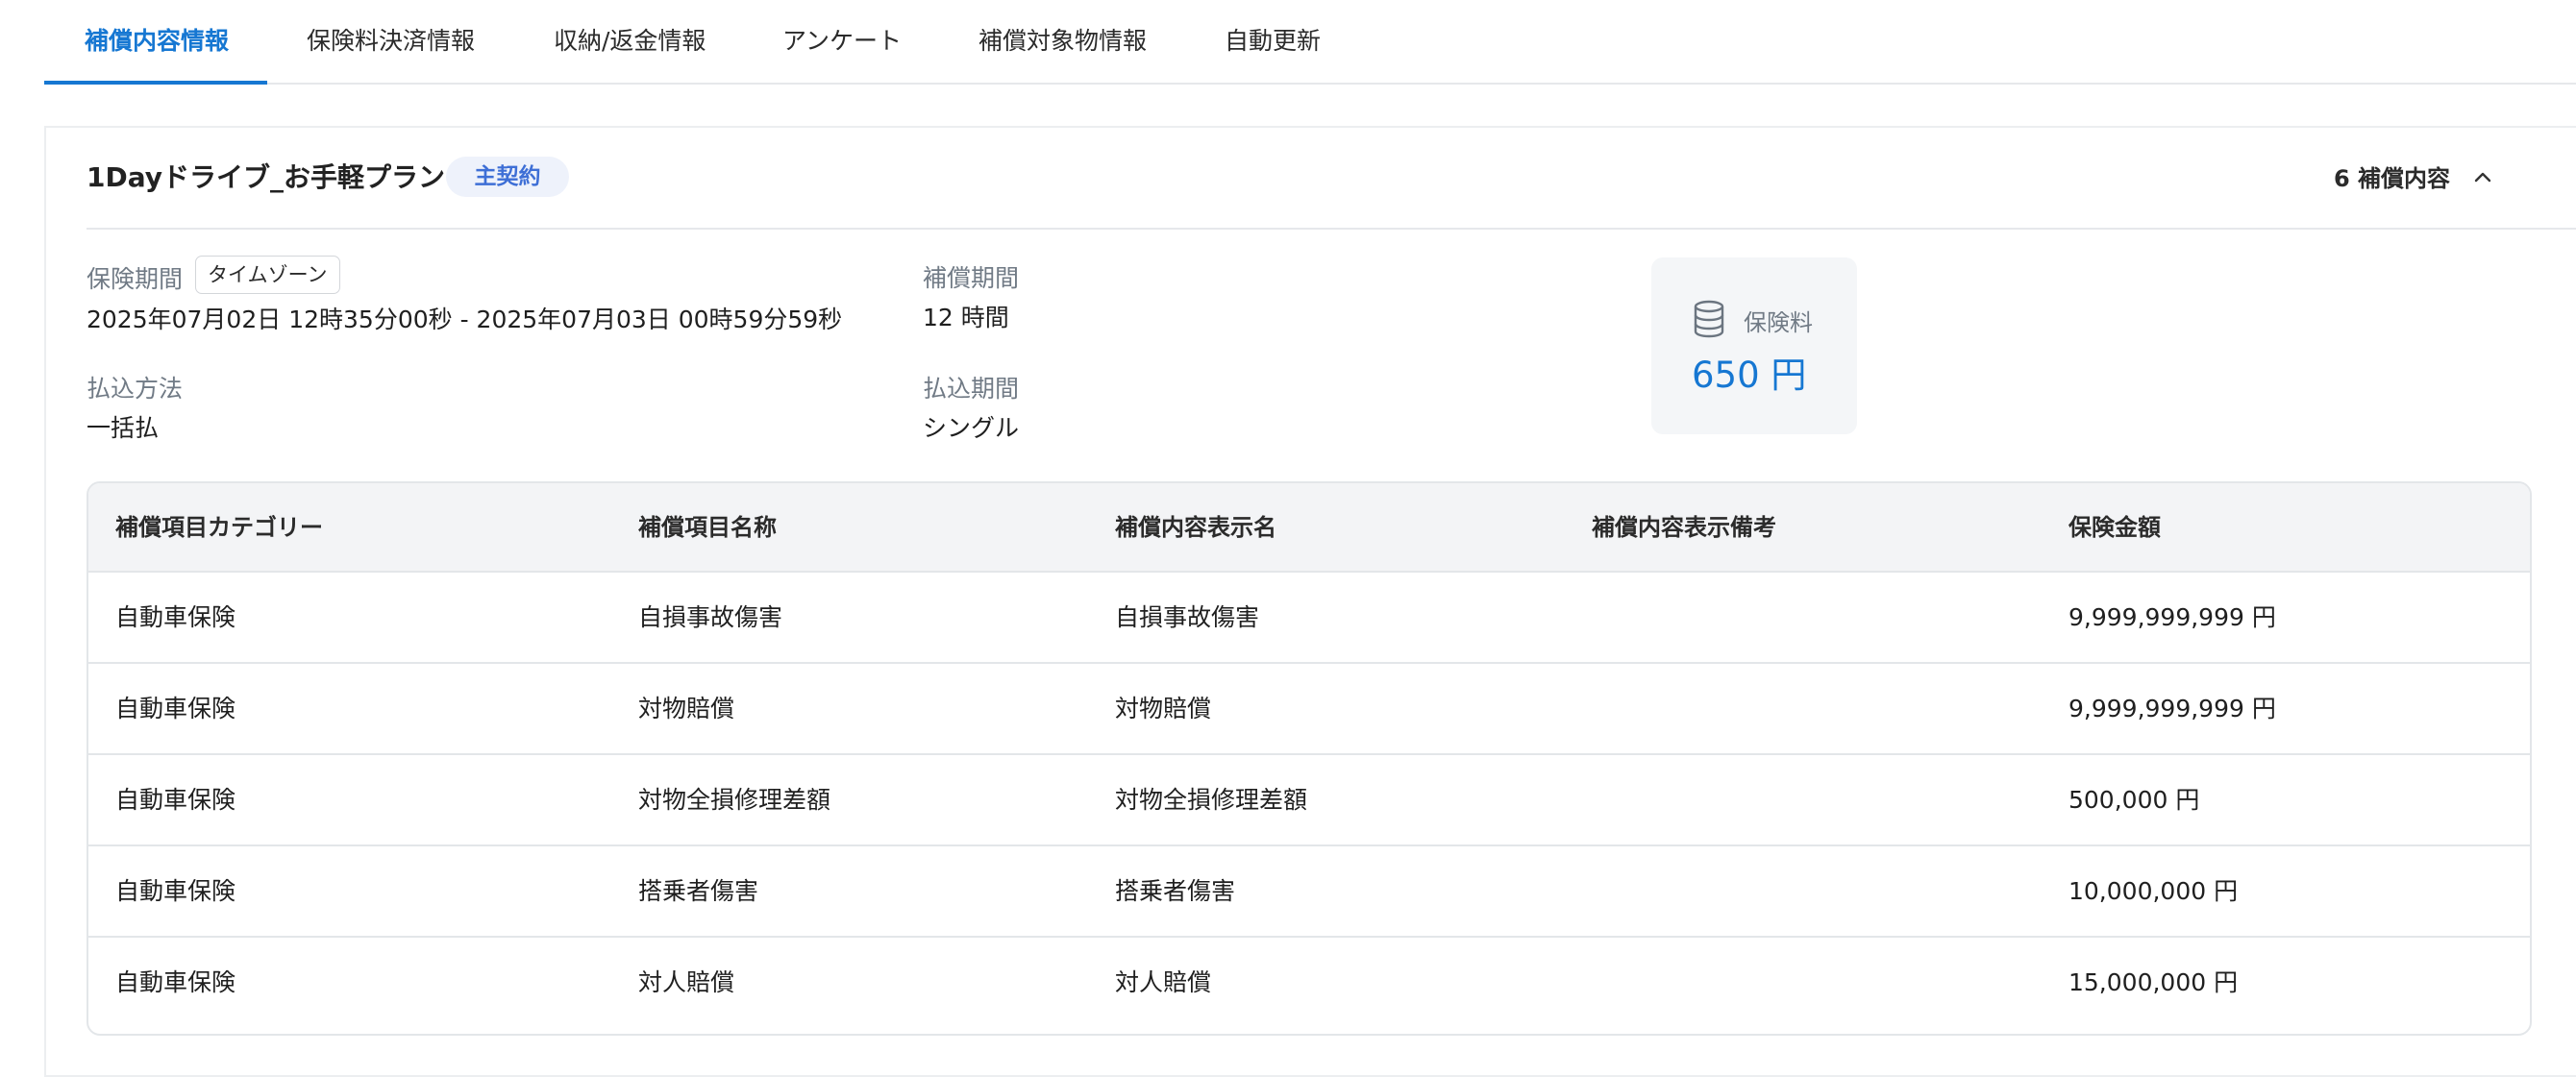  I want to click on table-header: 補償項目カテゴリー 補償項目名称 補償内容表示名 補償内容表示備考 保険金額, so click(1309, 528).